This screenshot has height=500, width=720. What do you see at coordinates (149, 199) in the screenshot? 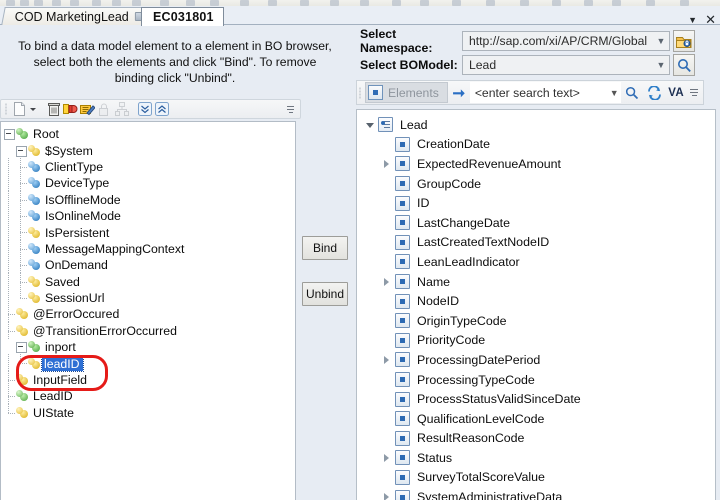
I see `tree-item-isofflinemode: IsOfflineMode` at bounding box center [149, 199].